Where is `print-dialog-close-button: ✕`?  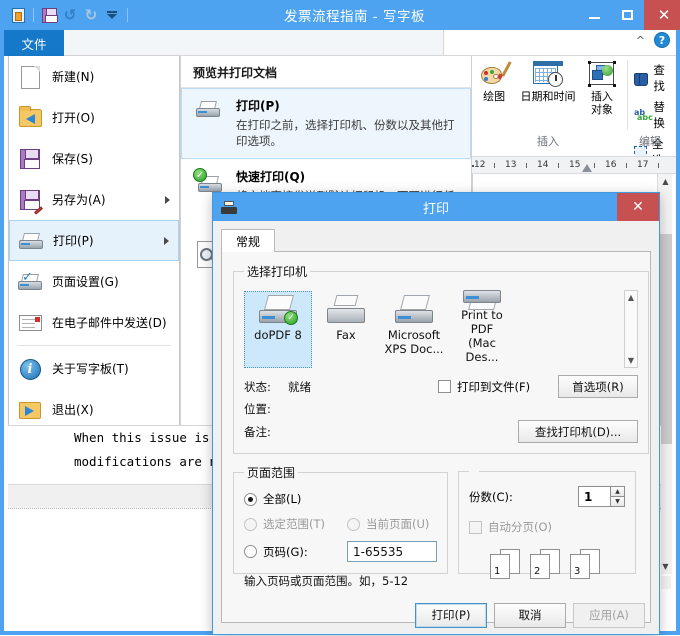 print-dialog-close-button: ✕ is located at coordinates (638, 207).